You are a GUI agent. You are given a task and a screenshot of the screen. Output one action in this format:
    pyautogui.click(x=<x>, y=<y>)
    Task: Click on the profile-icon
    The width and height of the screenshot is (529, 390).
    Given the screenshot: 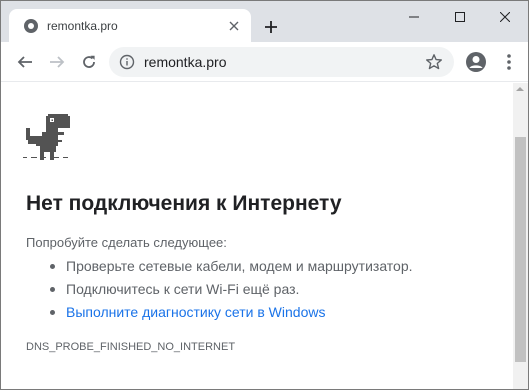 What is the action you would take?
    pyautogui.click(x=476, y=62)
    